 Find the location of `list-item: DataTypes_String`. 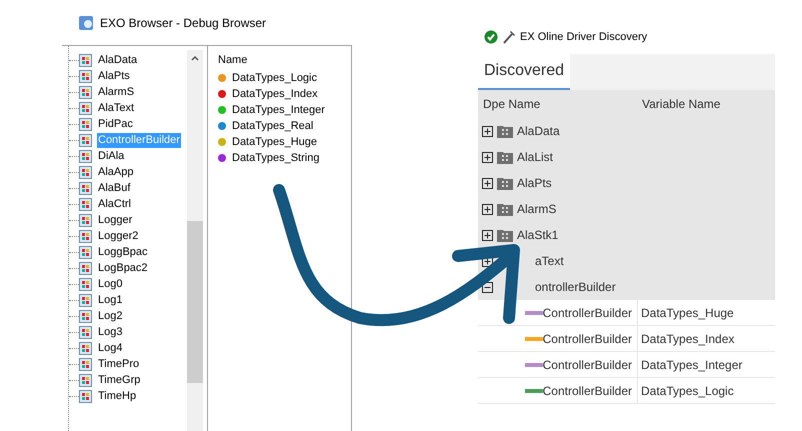

list-item: DataTypes_String is located at coordinates (276, 158).